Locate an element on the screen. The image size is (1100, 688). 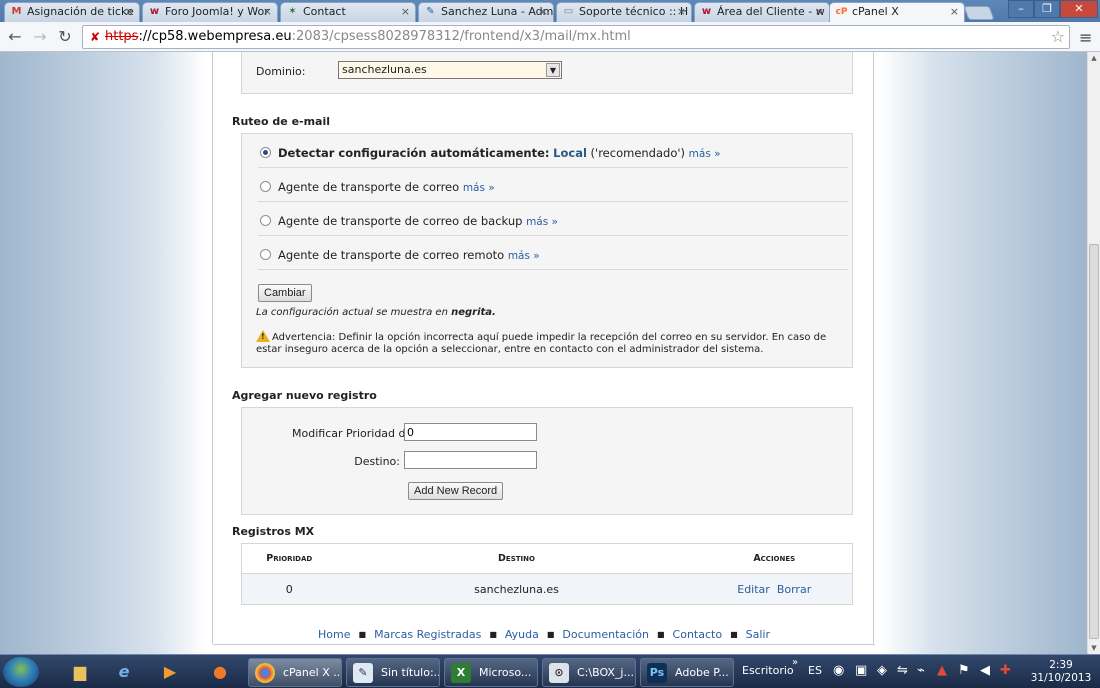
forward-icon: → is located at coordinates (40, 37).